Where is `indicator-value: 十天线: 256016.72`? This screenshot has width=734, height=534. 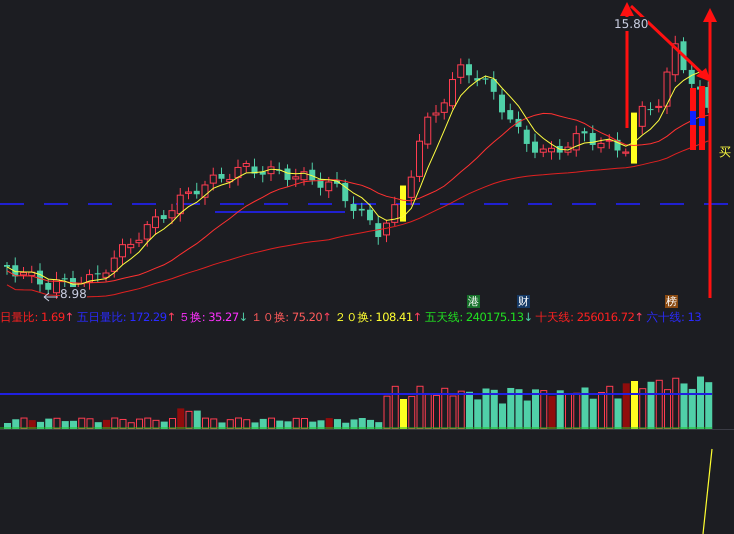 indicator-value: 十天线: 256016.72 is located at coordinates (585, 317).